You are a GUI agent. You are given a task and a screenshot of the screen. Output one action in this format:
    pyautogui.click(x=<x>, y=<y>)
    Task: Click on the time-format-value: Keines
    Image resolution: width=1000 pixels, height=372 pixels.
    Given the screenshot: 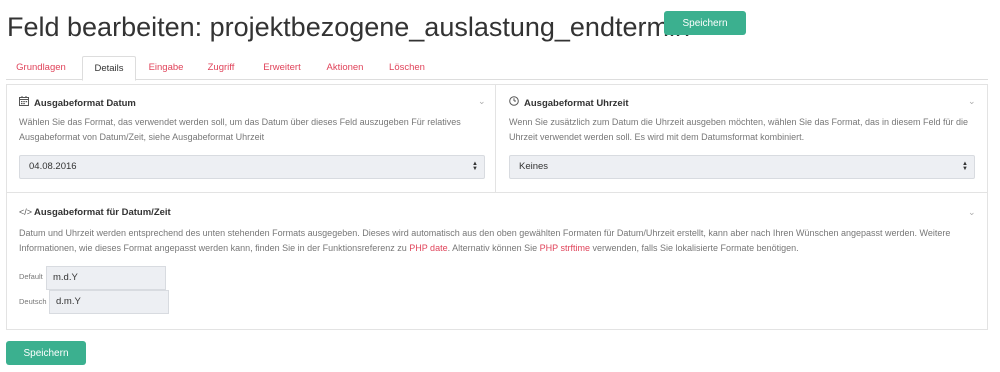 What is the action you would take?
    pyautogui.click(x=534, y=166)
    